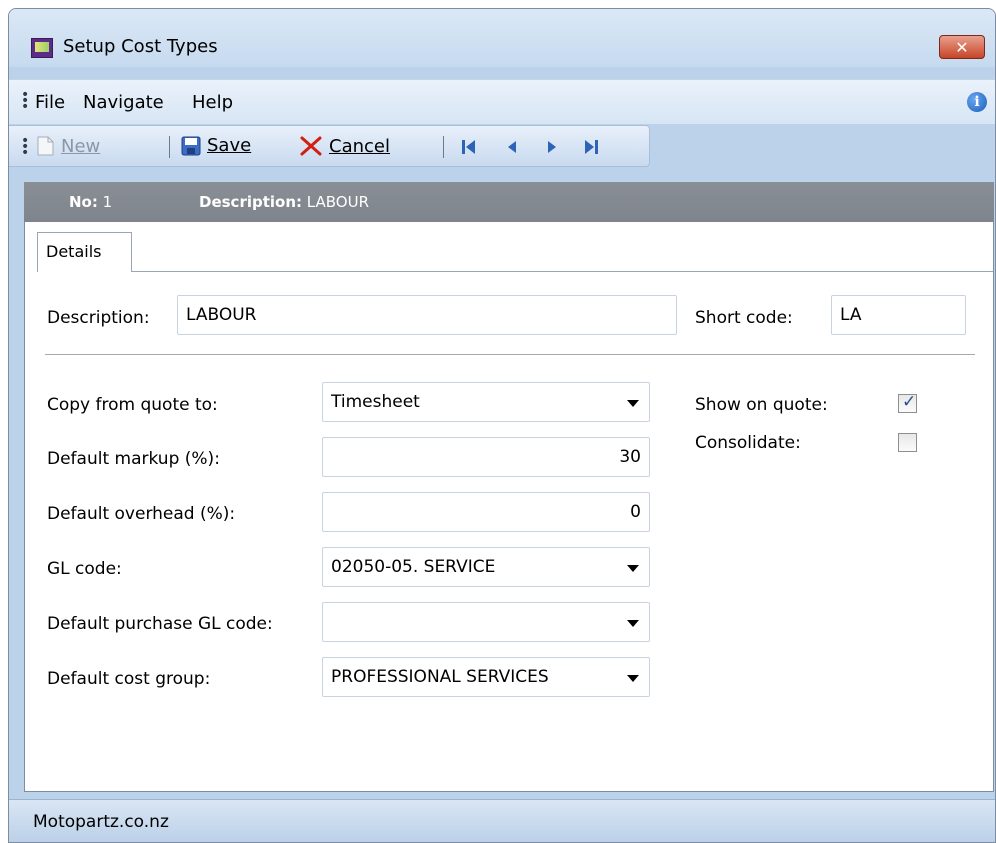 This screenshot has height=843, width=996. I want to click on consolidate-checkbox, so click(907, 442).